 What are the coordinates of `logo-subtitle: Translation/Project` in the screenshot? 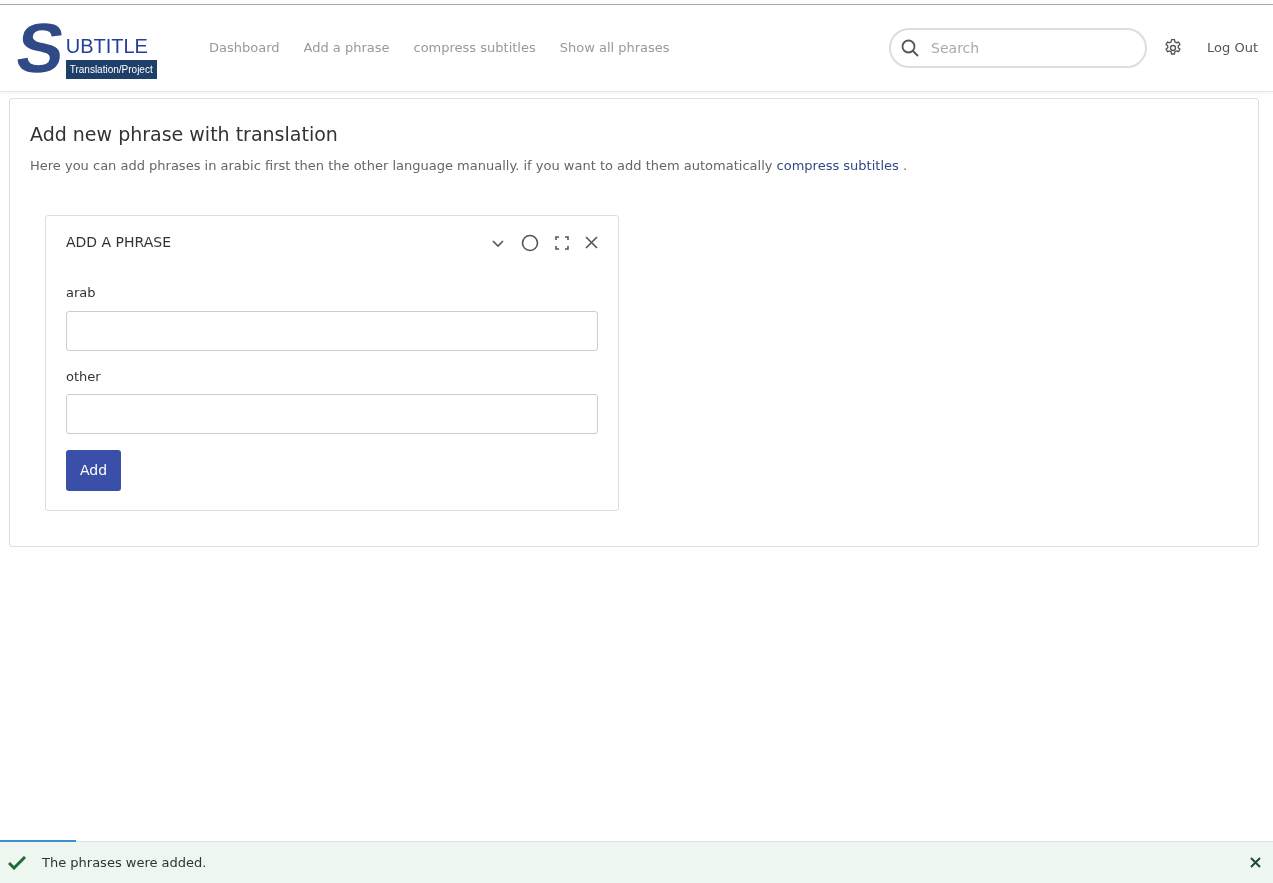 It's located at (111, 69).